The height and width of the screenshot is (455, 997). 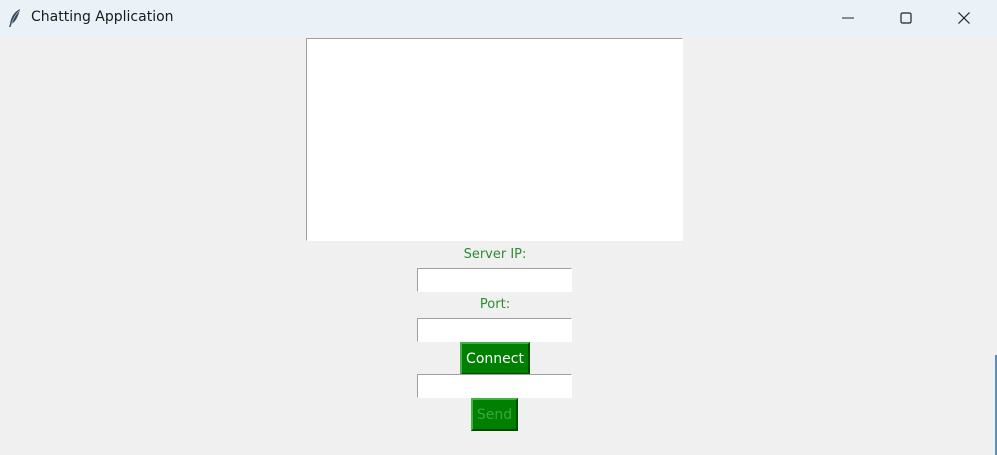 I want to click on connect-button: Connect, so click(x=495, y=358).